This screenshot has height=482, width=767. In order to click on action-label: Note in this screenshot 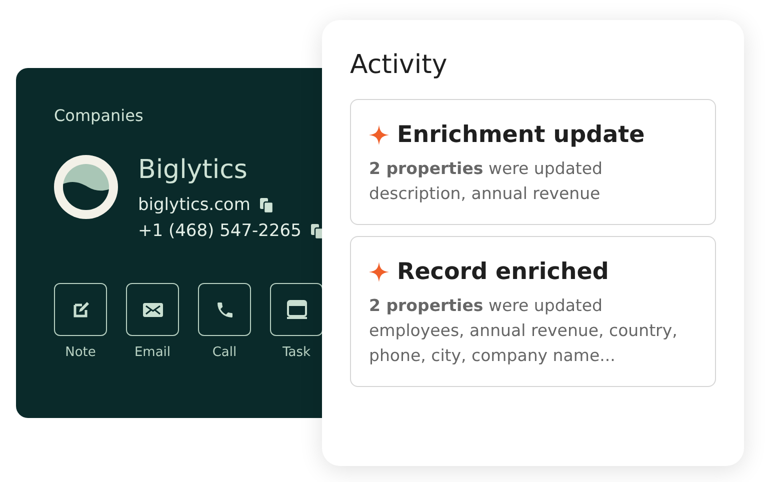, I will do `click(80, 352)`.